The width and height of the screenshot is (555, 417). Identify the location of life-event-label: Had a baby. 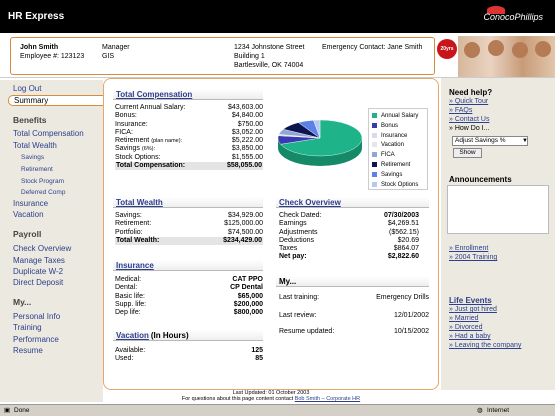
(472, 336).